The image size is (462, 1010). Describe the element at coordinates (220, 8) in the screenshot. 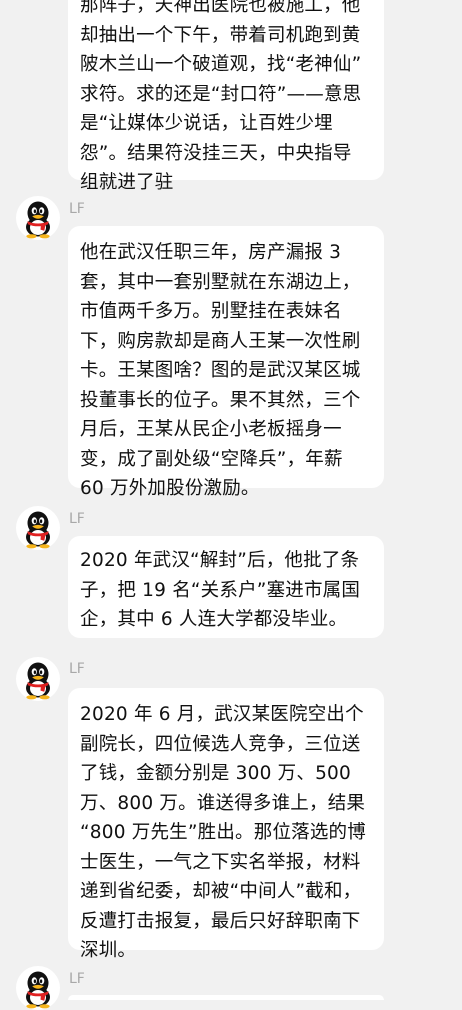

I see `message-line: 那阵子，天神出医院也被施工，他` at that location.